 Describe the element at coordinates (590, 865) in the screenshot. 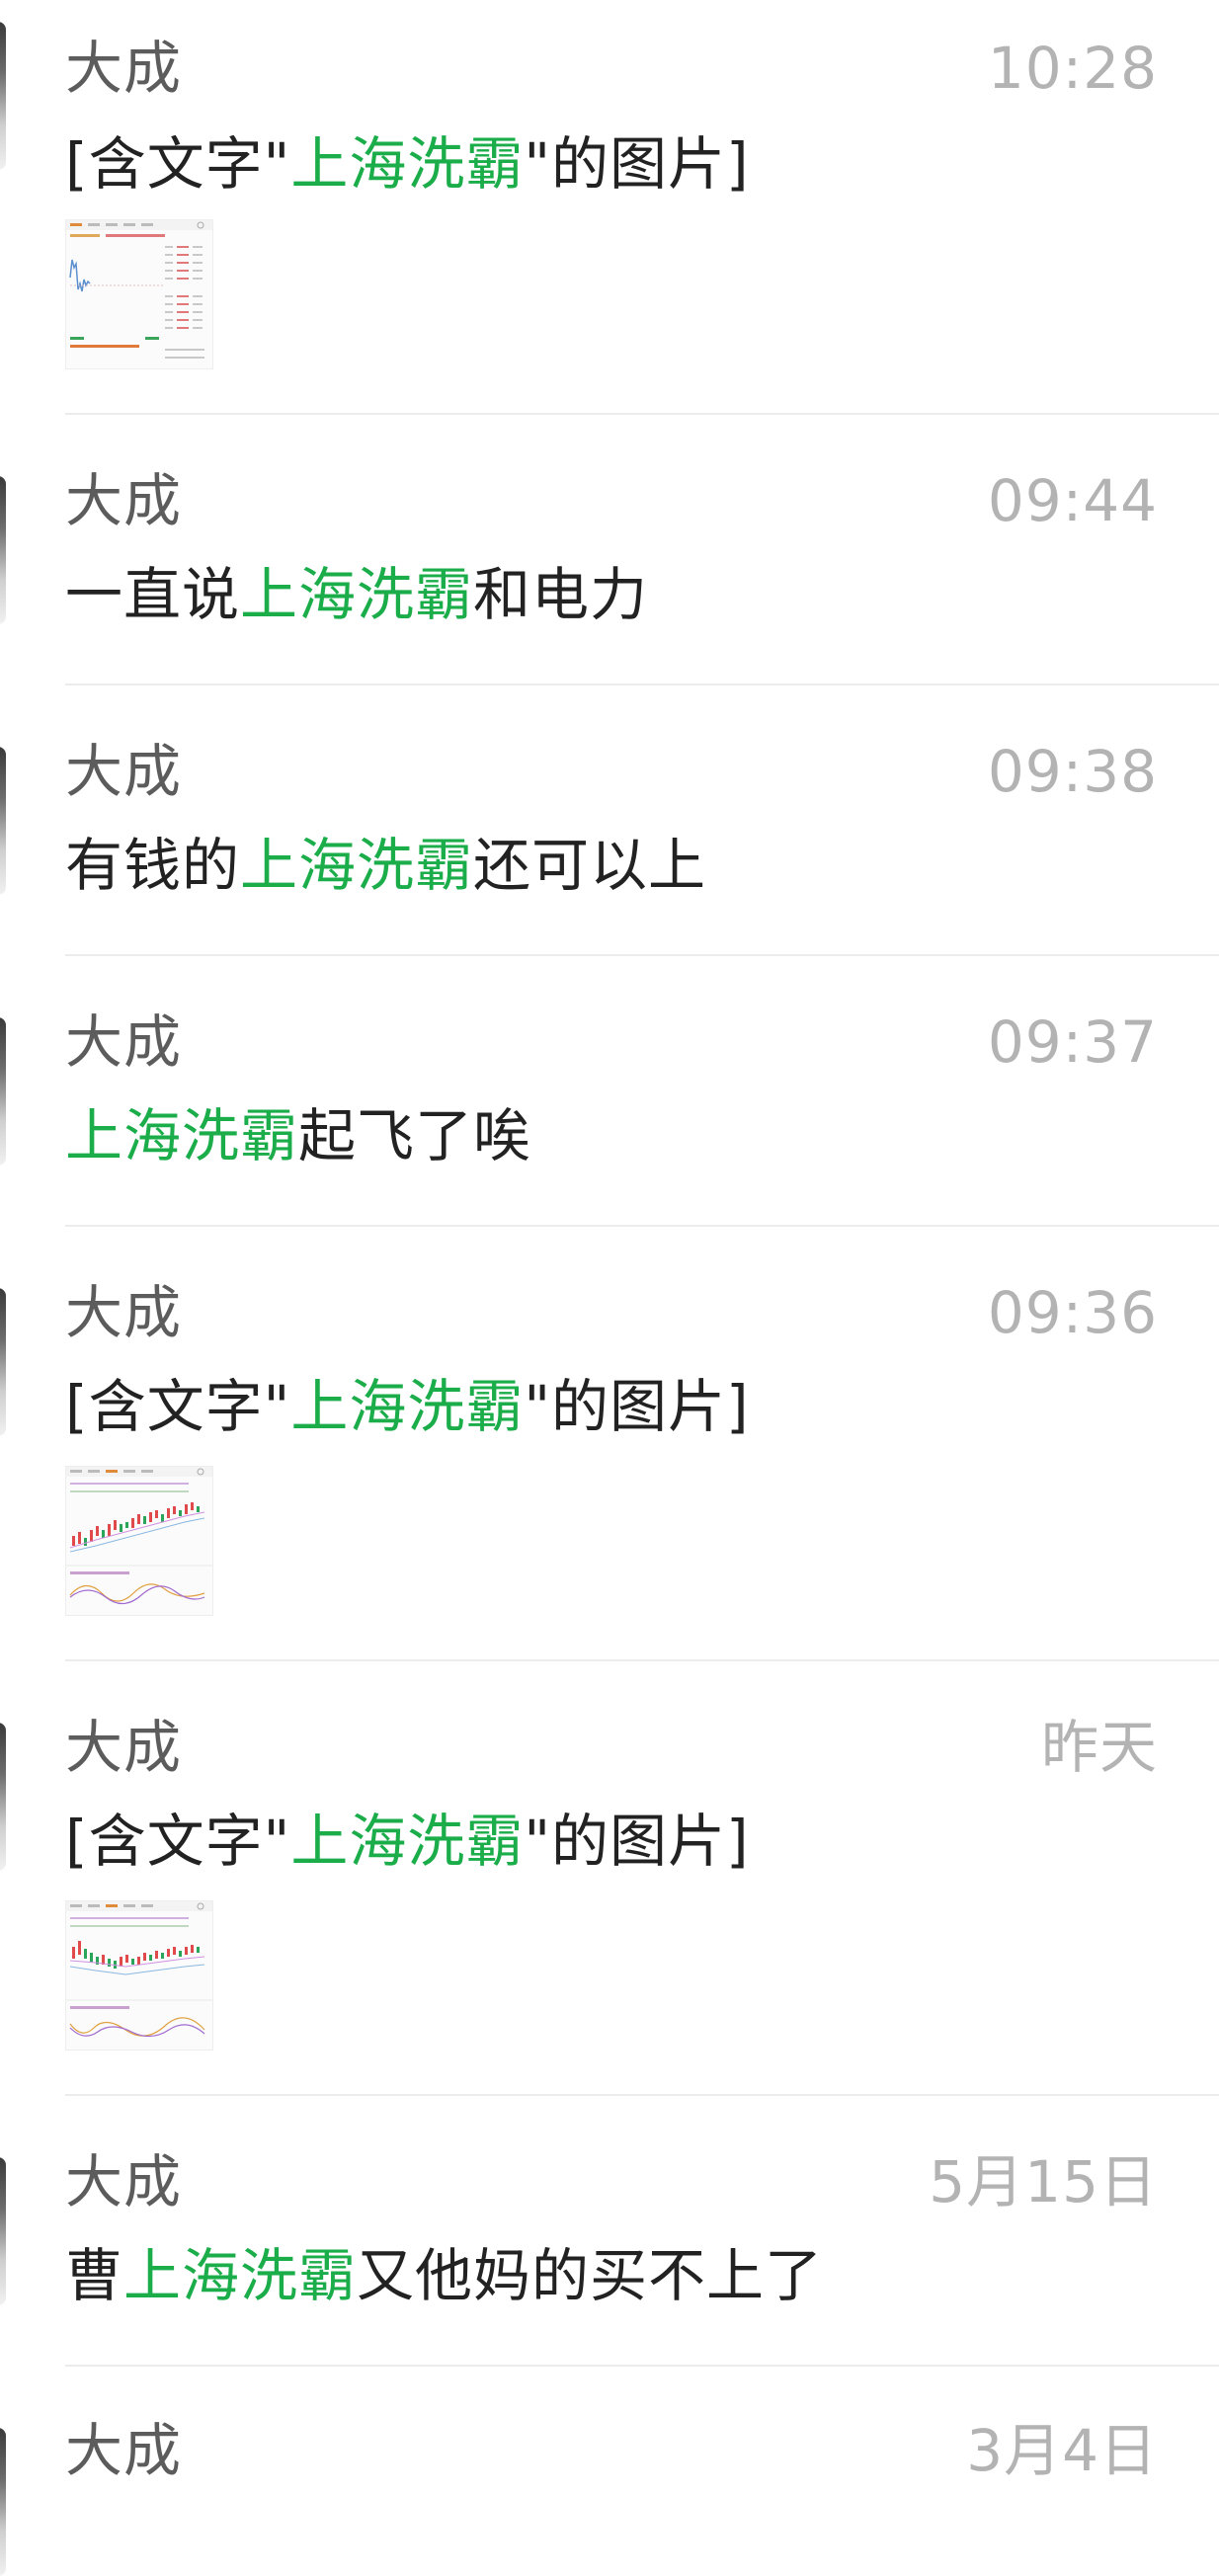

I see `message-text-after: 还可以上` at that location.